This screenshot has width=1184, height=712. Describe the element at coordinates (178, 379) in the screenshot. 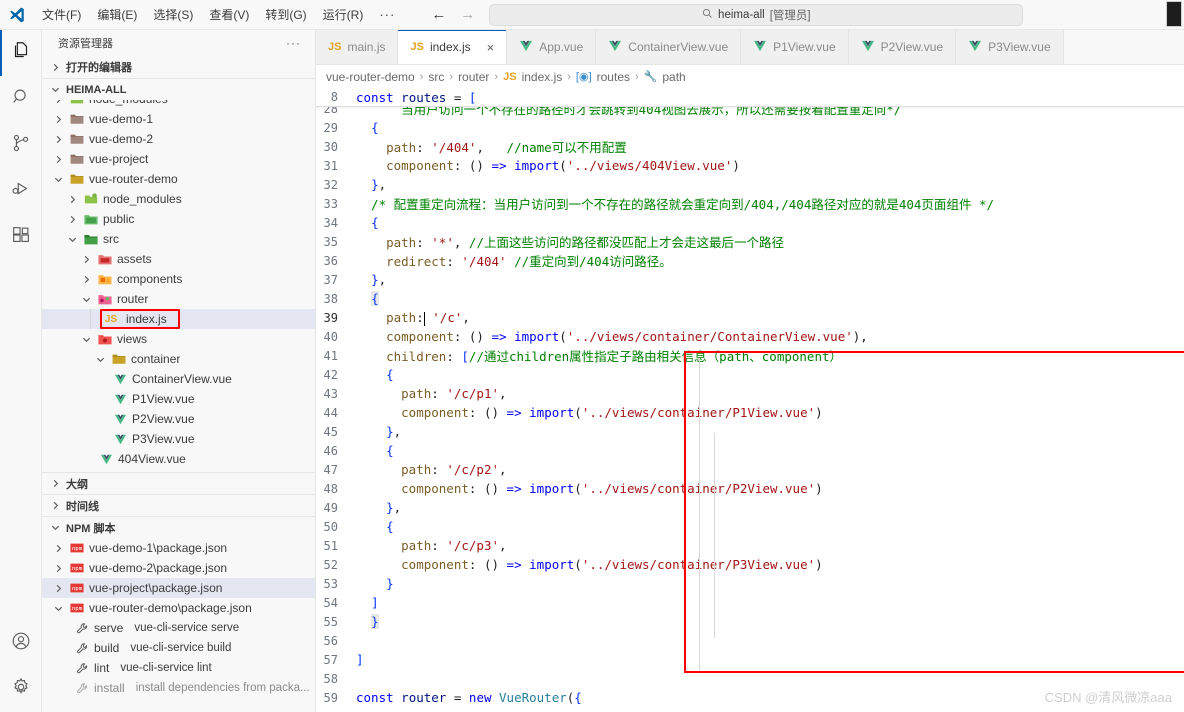

I see `tree-row-containerview-vue: ContainerView.vue` at that location.